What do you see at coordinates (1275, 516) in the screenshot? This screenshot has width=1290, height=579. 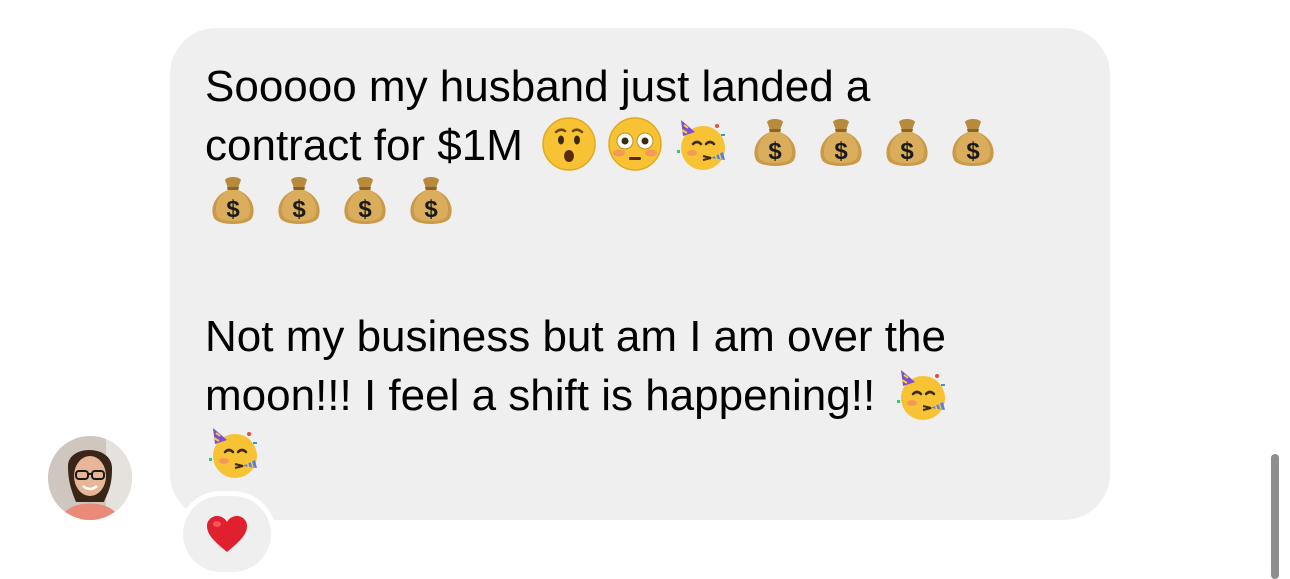 I see `scrollbar` at bounding box center [1275, 516].